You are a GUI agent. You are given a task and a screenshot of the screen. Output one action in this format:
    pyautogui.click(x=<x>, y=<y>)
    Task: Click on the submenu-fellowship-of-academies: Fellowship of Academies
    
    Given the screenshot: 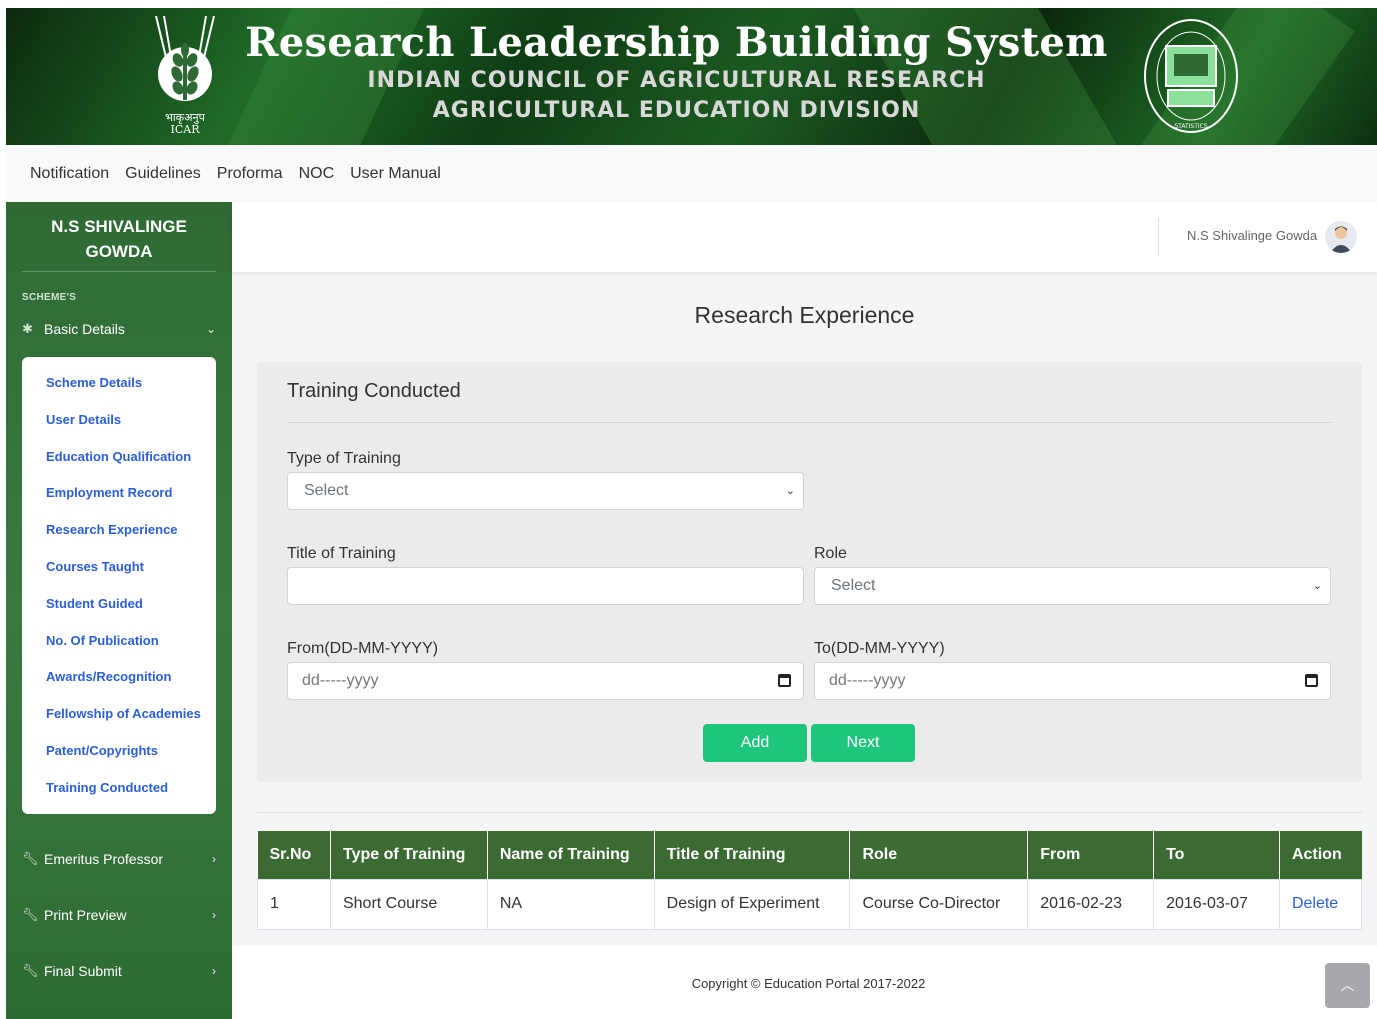 What is the action you would take?
    pyautogui.click(x=119, y=714)
    